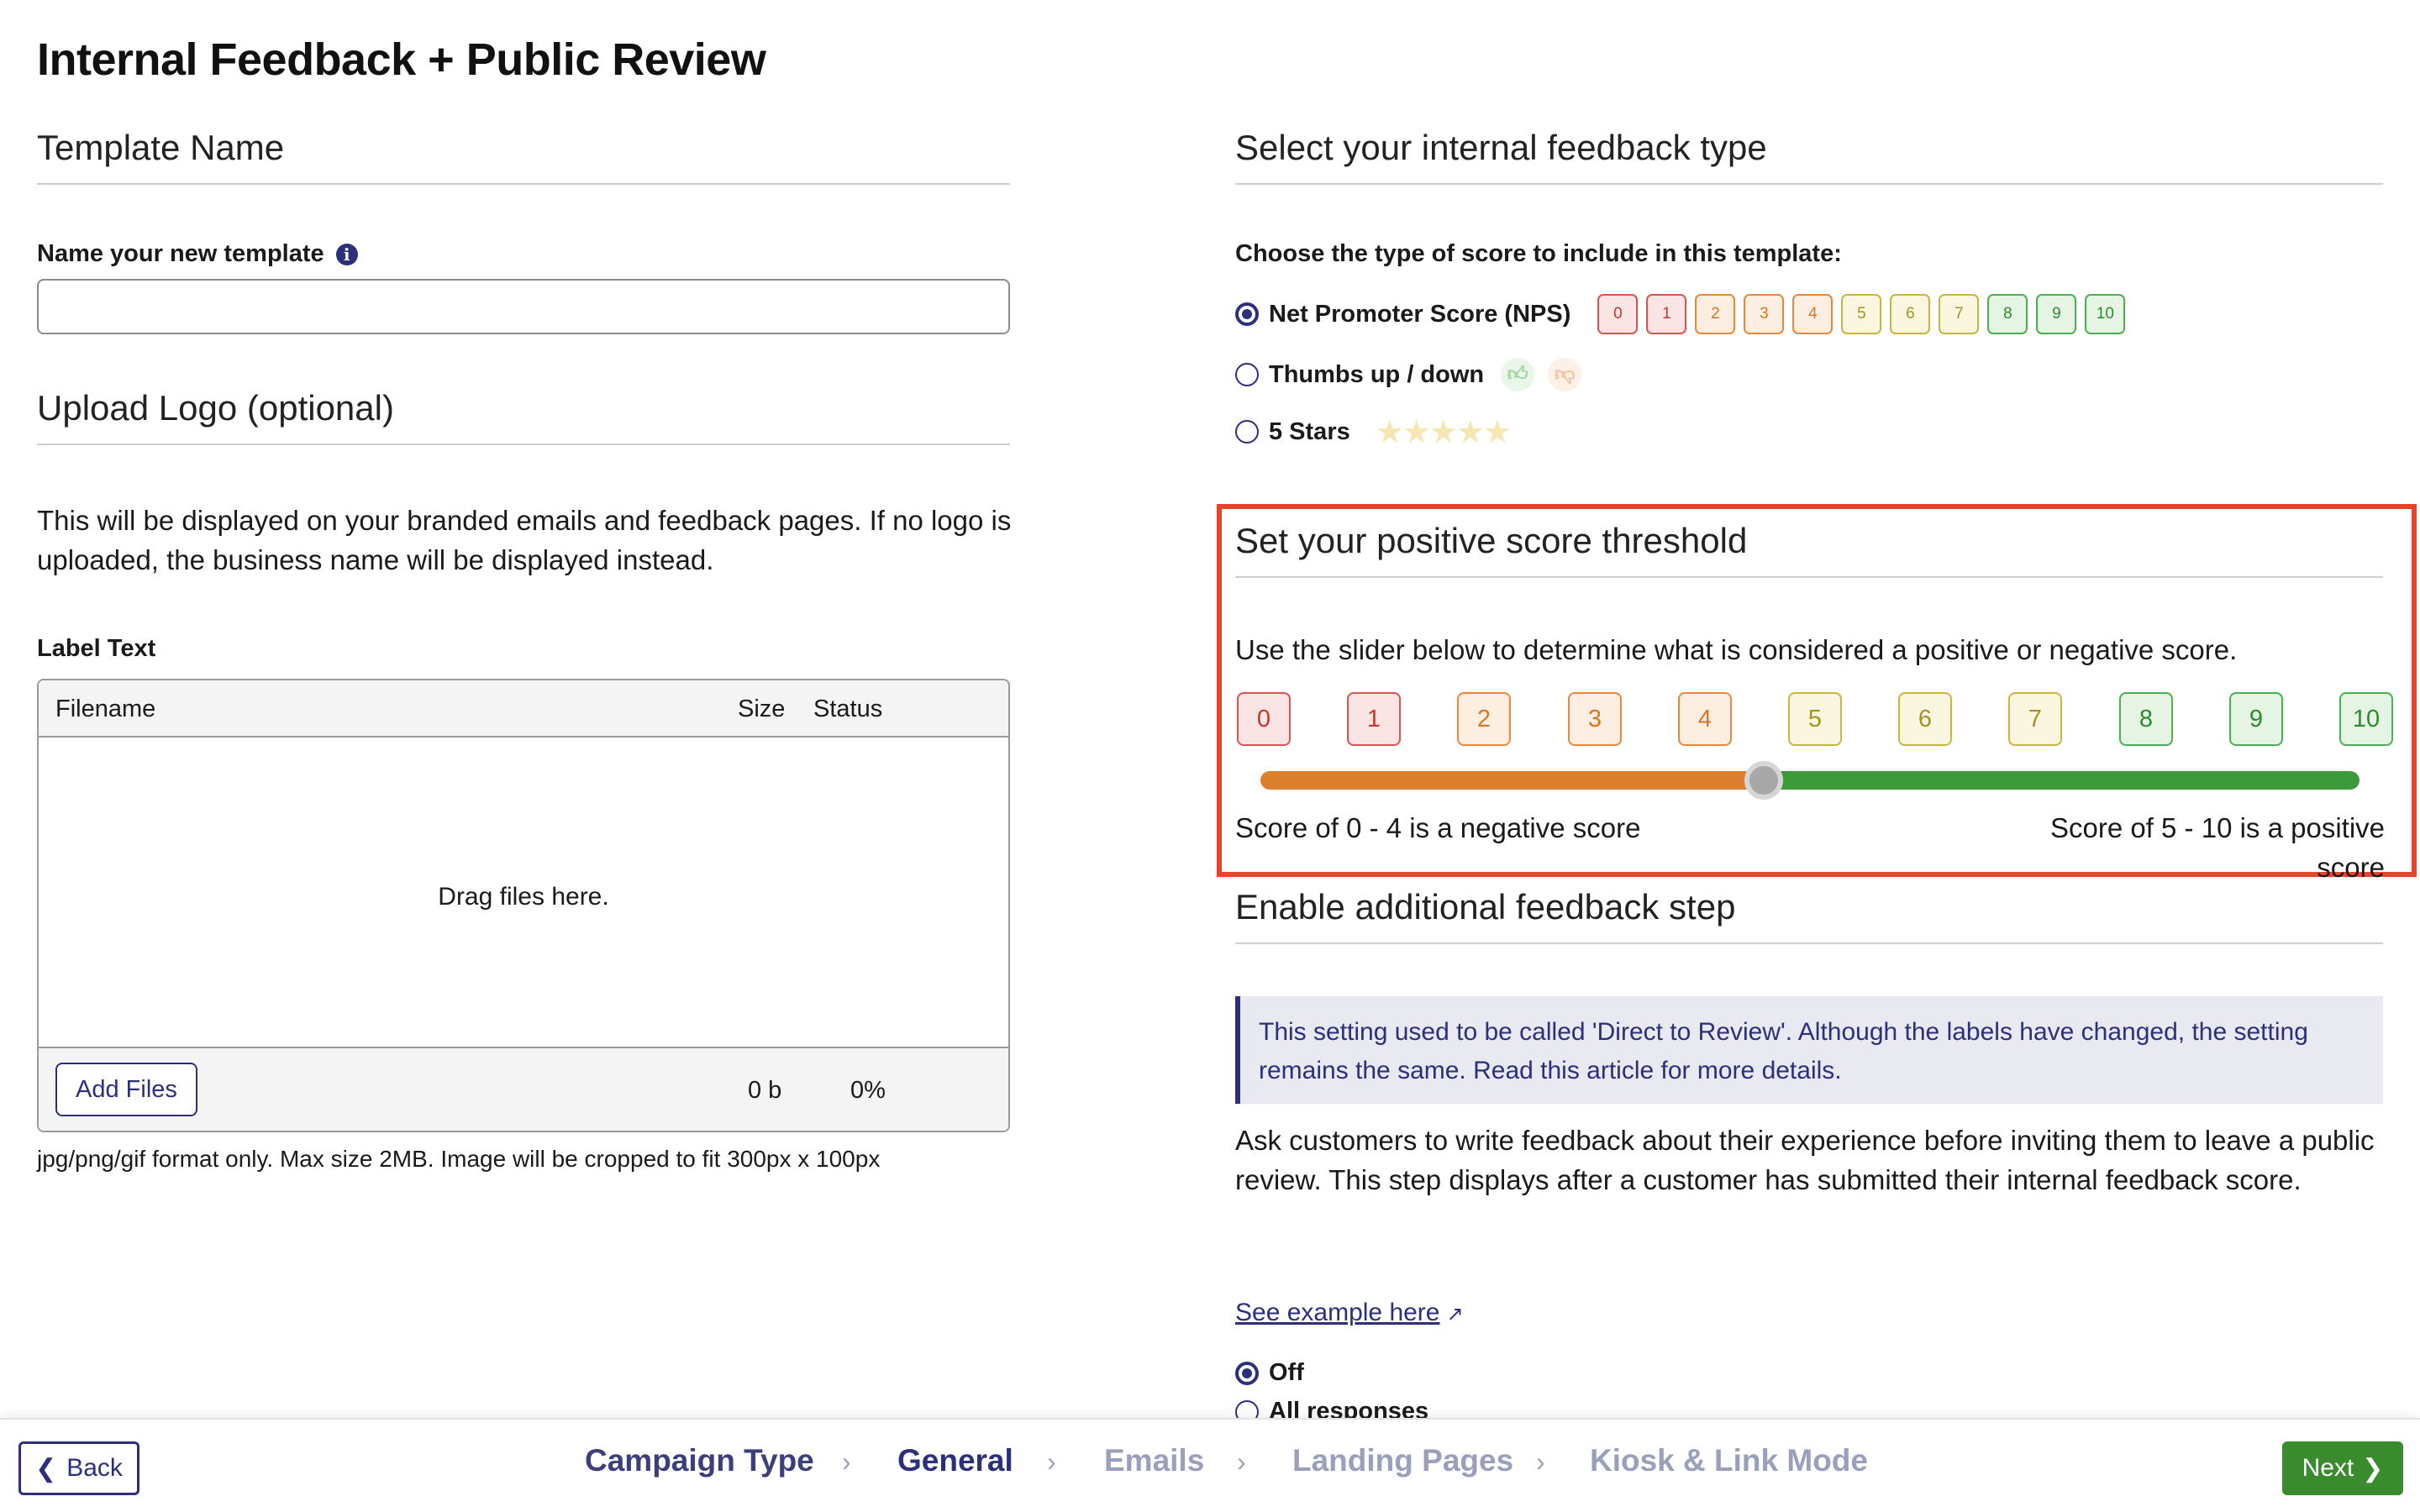 Image resolution: width=2420 pixels, height=1512 pixels. What do you see at coordinates (2342, 1468) in the screenshot?
I see `next-button: Next ❯` at bounding box center [2342, 1468].